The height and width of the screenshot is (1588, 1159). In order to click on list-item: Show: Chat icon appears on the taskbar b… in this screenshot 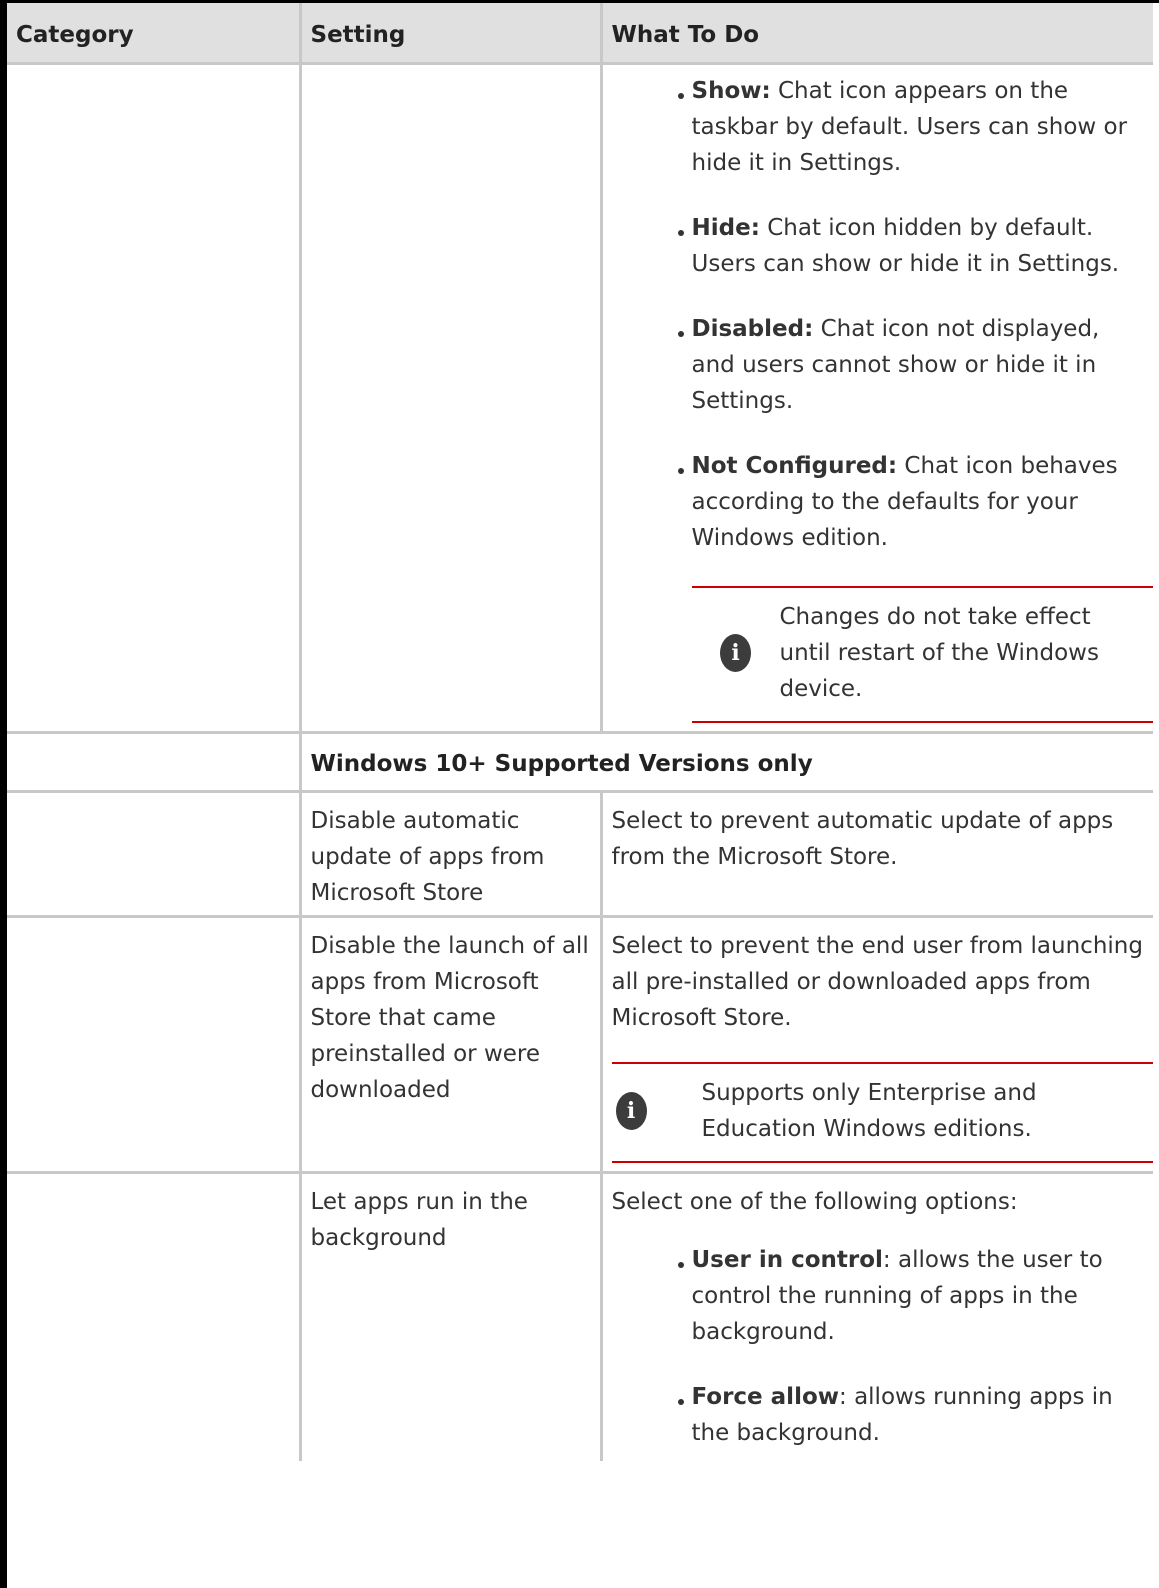, I will do `click(911, 127)`.